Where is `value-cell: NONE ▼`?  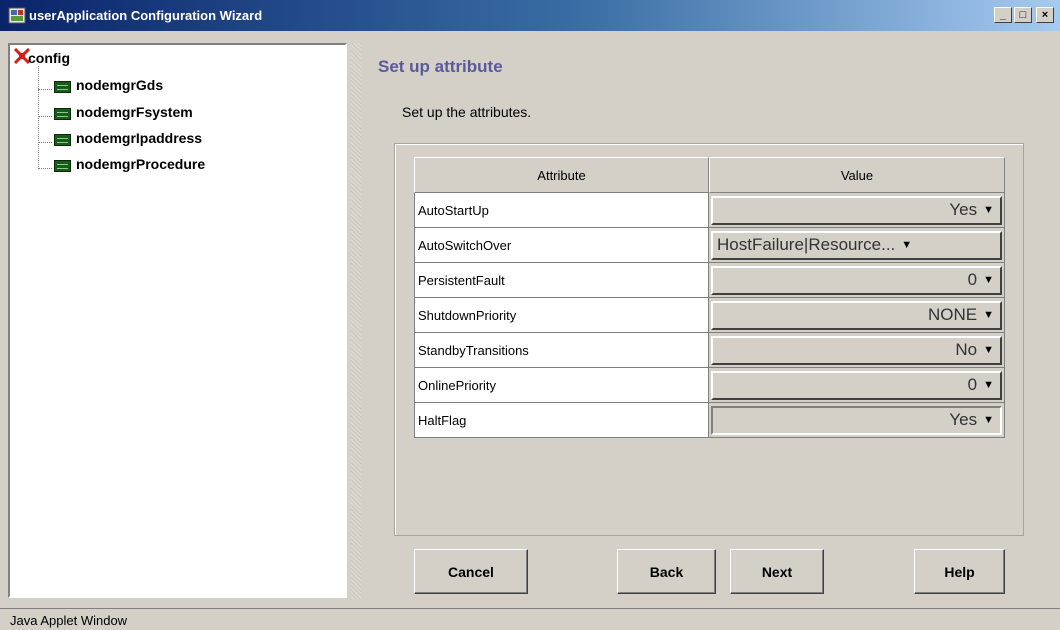 value-cell: NONE ▼ is located at coordinates (857, 315).